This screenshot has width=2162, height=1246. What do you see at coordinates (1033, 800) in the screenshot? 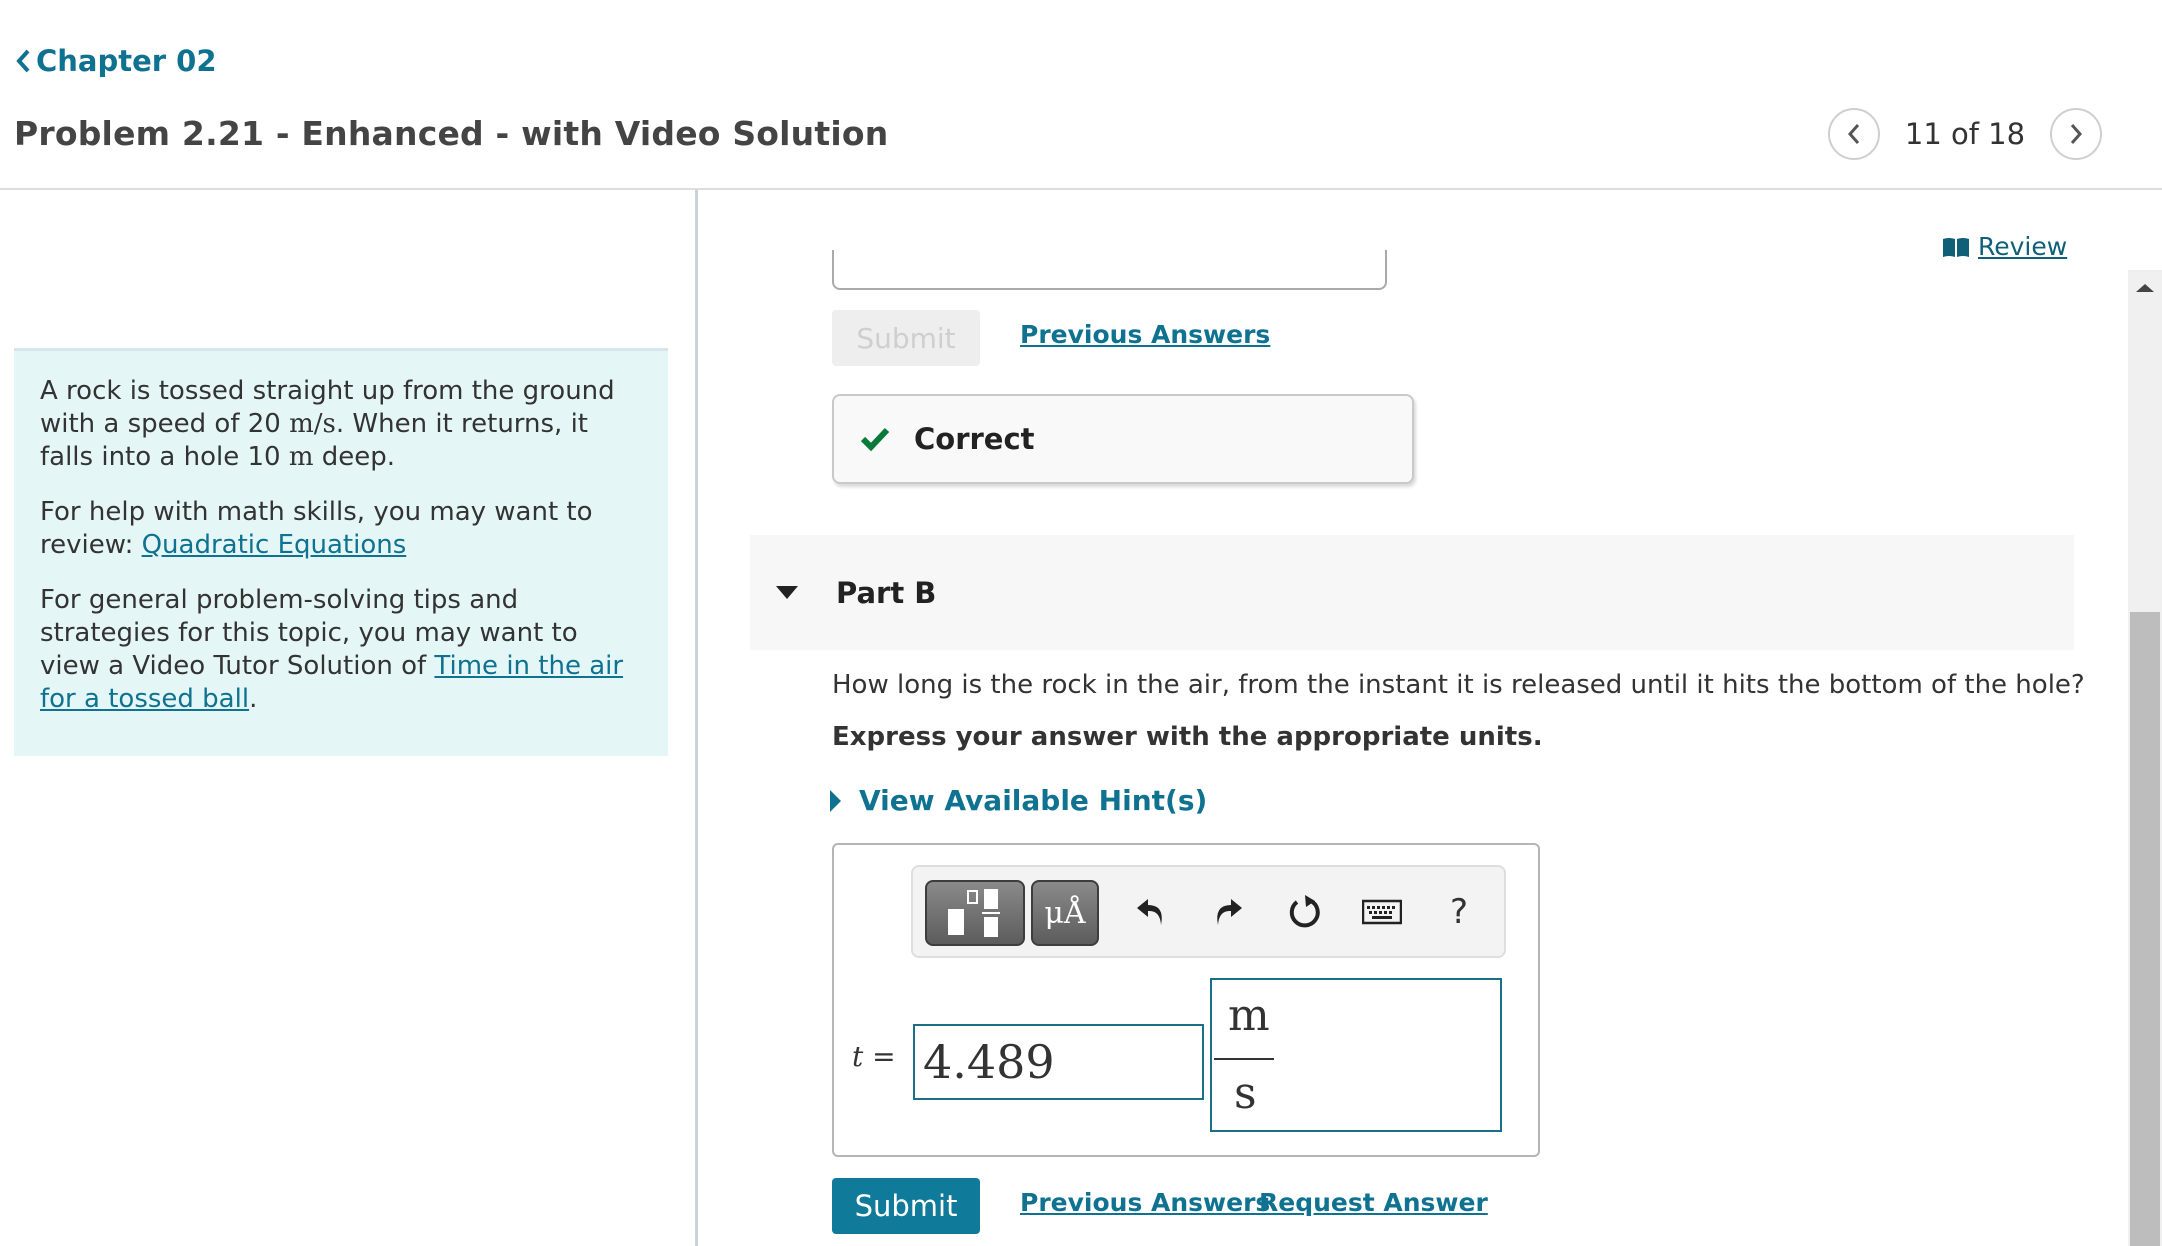
I see `view-hints-label: View Available Hint(s)` at bounding box center [1033, 800].